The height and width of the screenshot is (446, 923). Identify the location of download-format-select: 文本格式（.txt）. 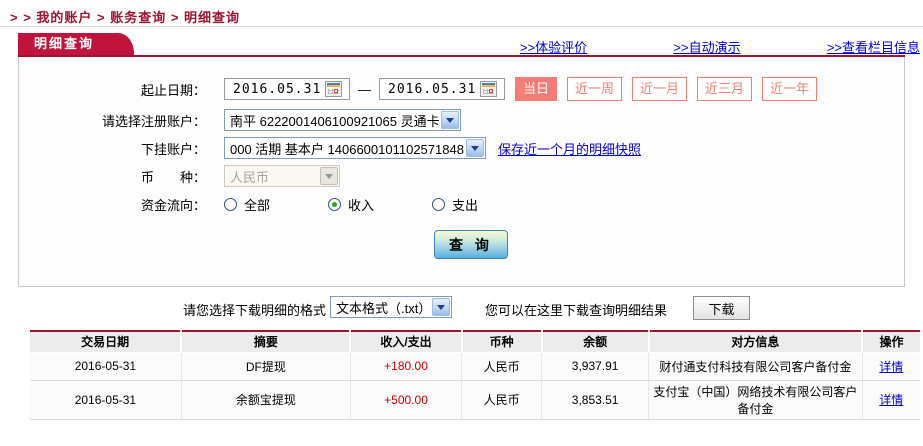
(391, 307).